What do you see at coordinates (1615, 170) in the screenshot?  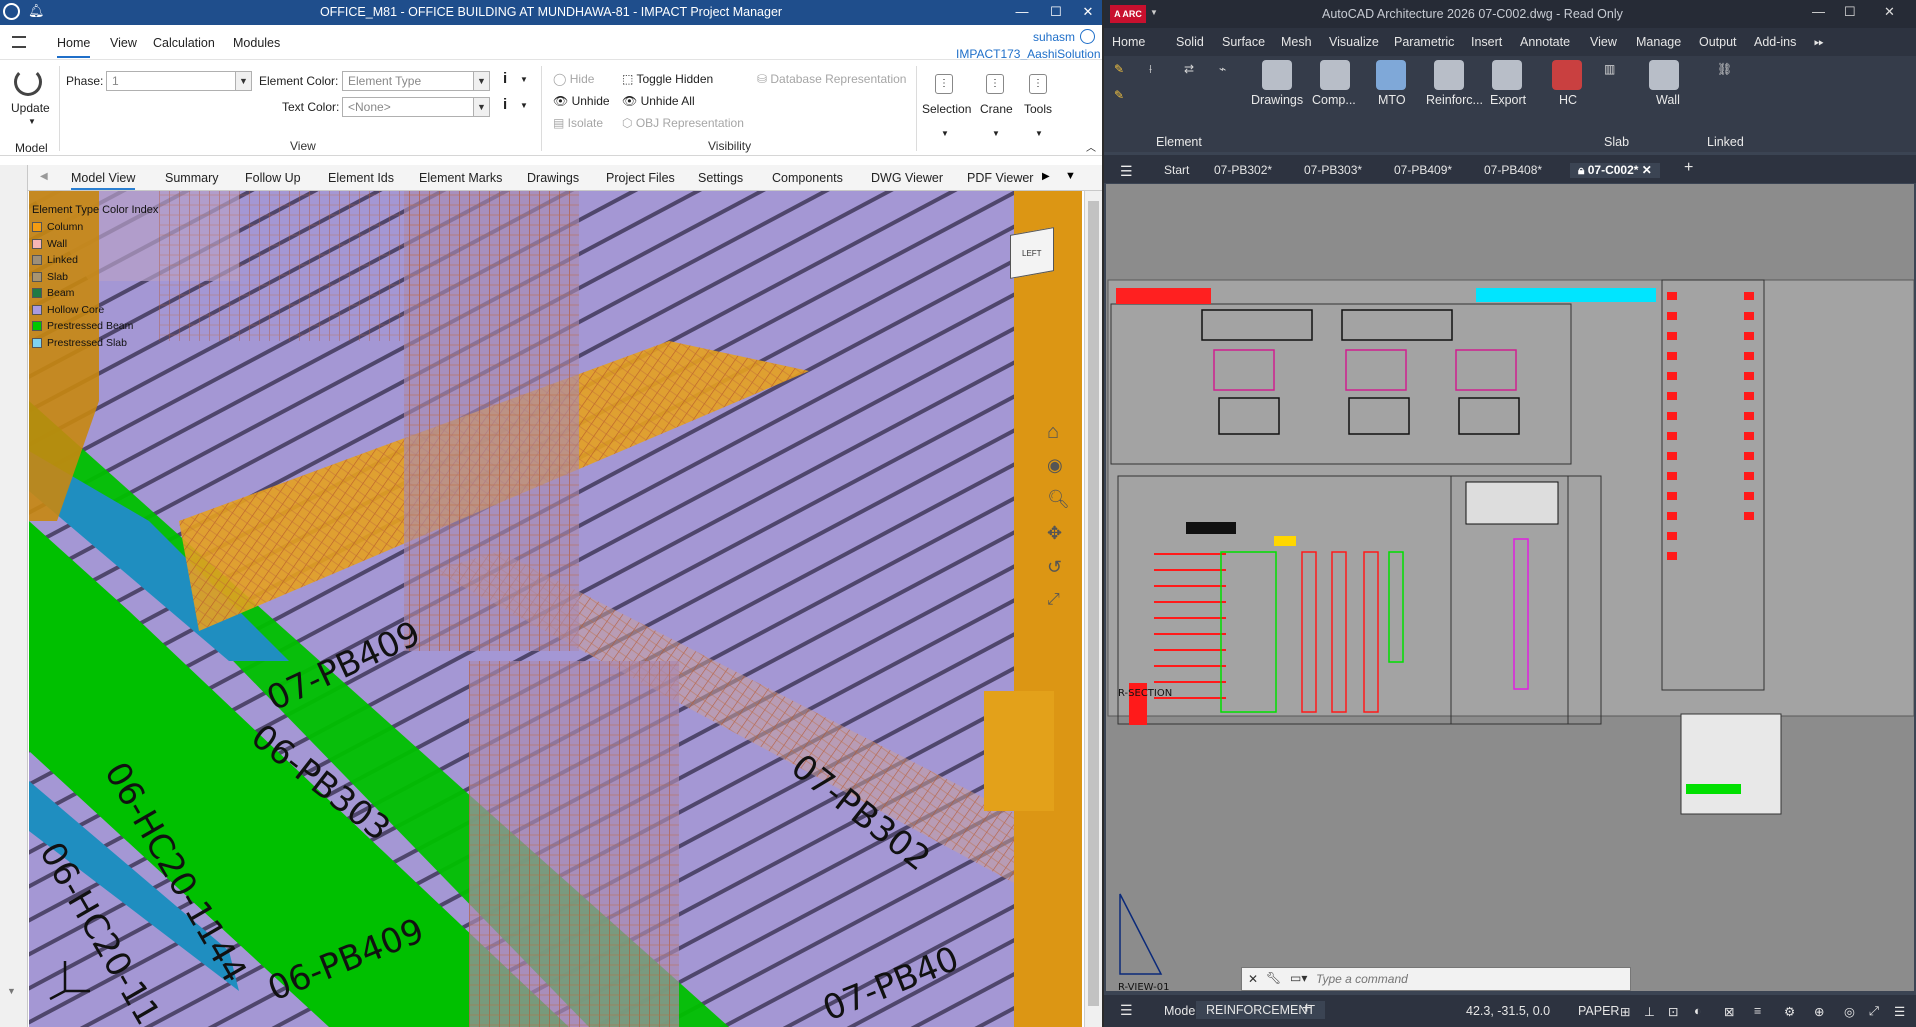 I see `doc-tab-07-c002: 🔒︎ 07-C002* ✕` at bounding box center [1615, 170].